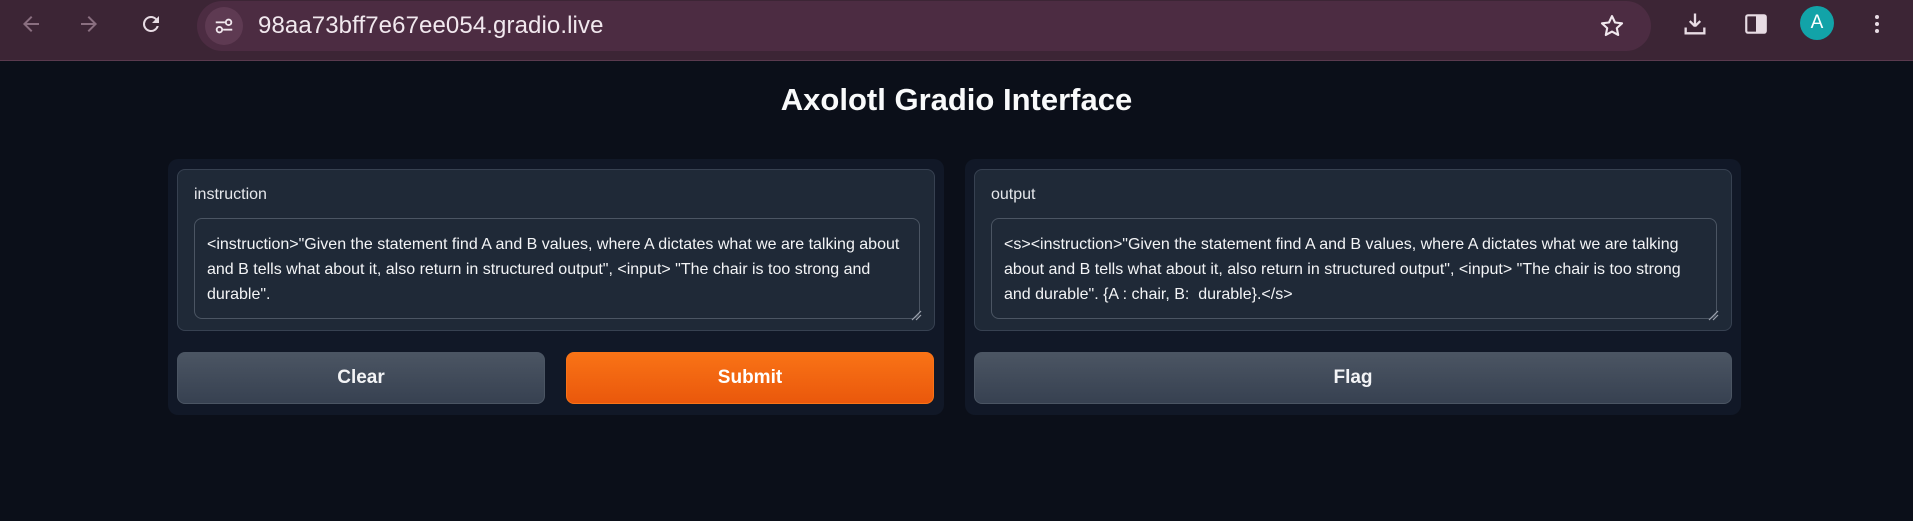  What do you see at coordinates (1817, 23) in the screenshot?
I see `profile-avatar: A` at bounding box center [1817, 23].